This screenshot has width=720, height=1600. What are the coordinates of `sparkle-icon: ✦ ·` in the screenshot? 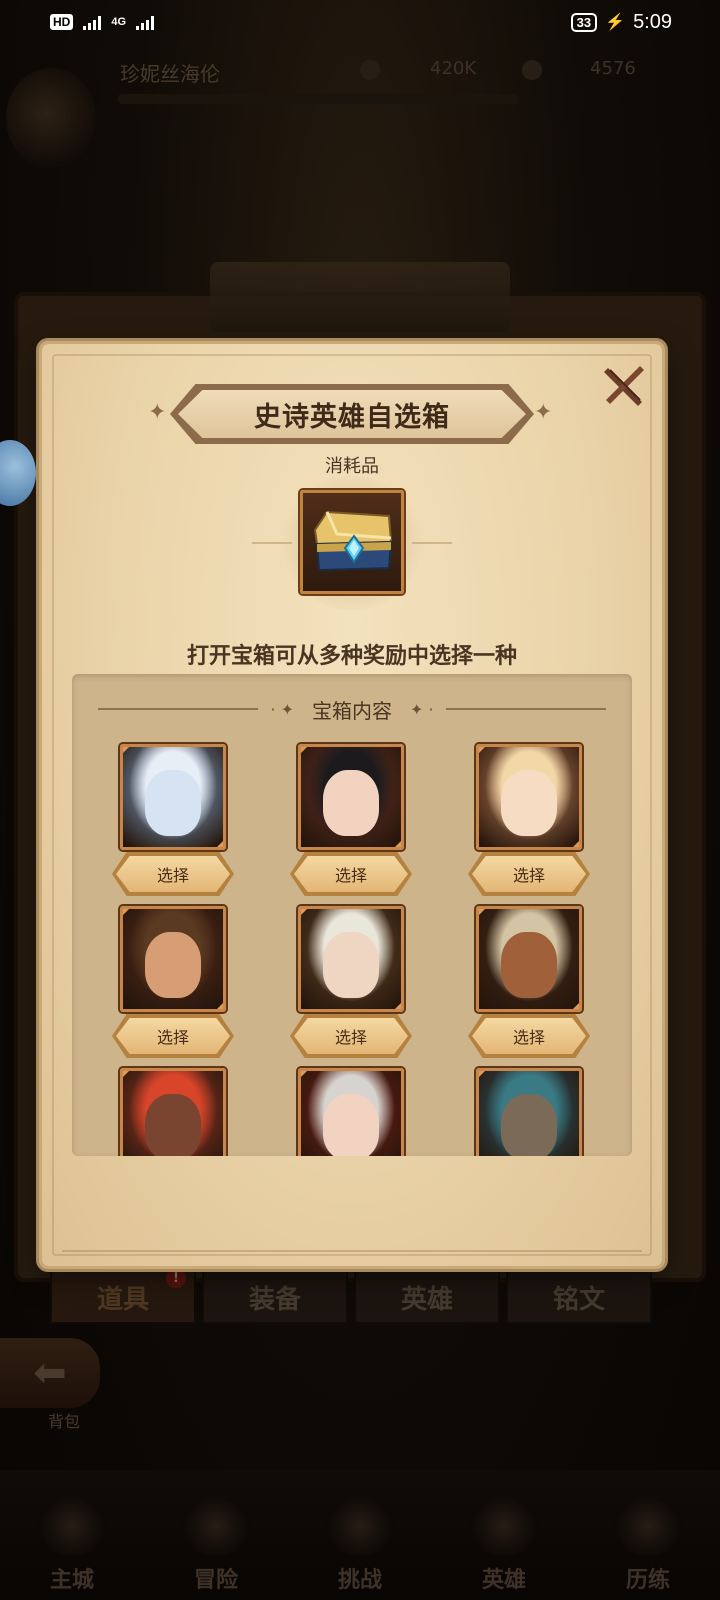 It's located at (422, 709).